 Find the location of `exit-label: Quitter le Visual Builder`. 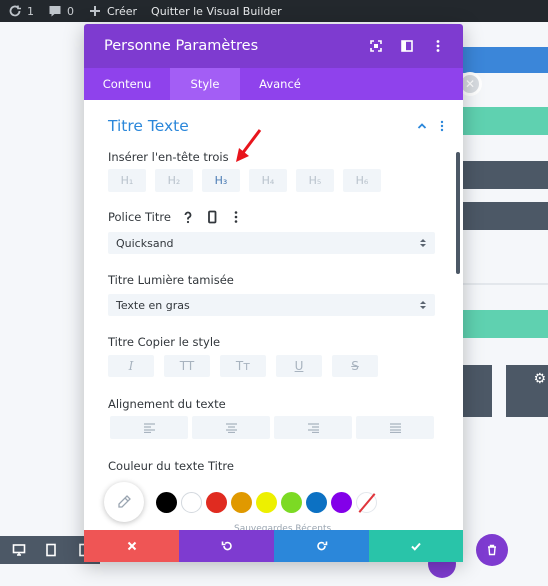

exit-label: Quitter le Visual Builder is located at coordinates (216, 11).